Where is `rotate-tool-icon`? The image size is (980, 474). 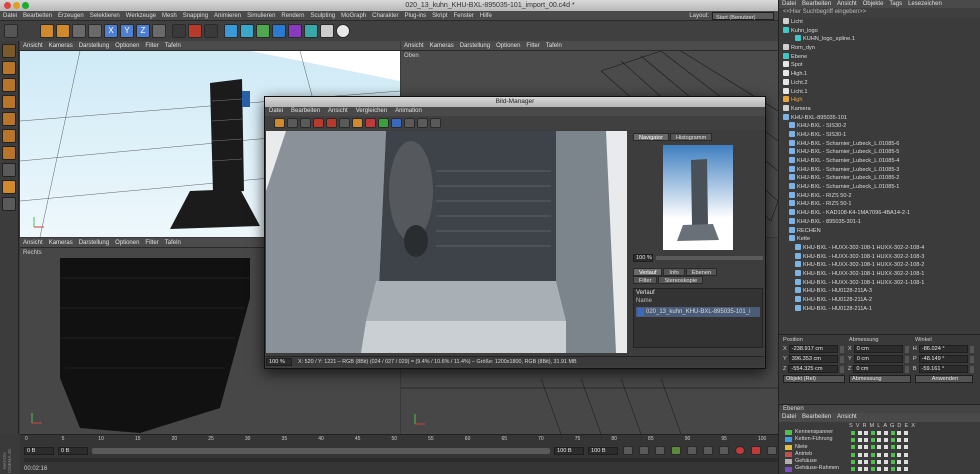 rotate-tool-icon is located at coordinates (95, 31).